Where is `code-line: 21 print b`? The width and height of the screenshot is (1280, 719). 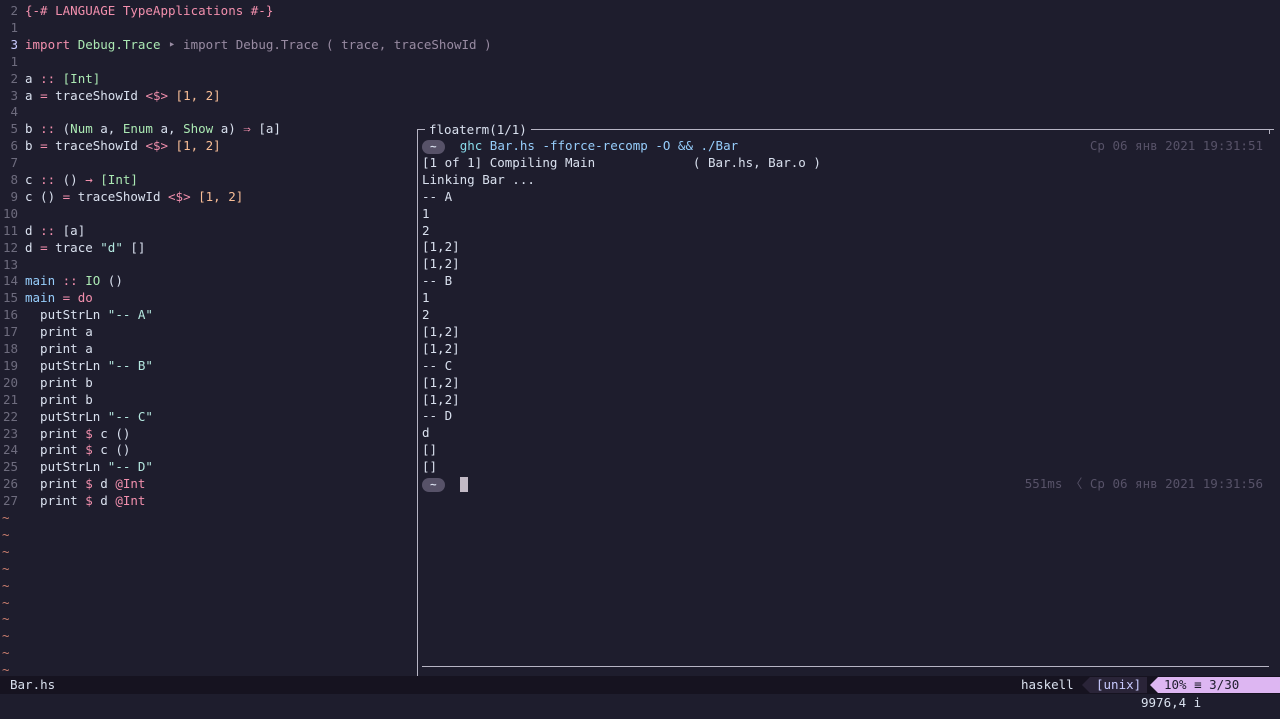 code-line: 21 print b is located at coordinates (46, 399).